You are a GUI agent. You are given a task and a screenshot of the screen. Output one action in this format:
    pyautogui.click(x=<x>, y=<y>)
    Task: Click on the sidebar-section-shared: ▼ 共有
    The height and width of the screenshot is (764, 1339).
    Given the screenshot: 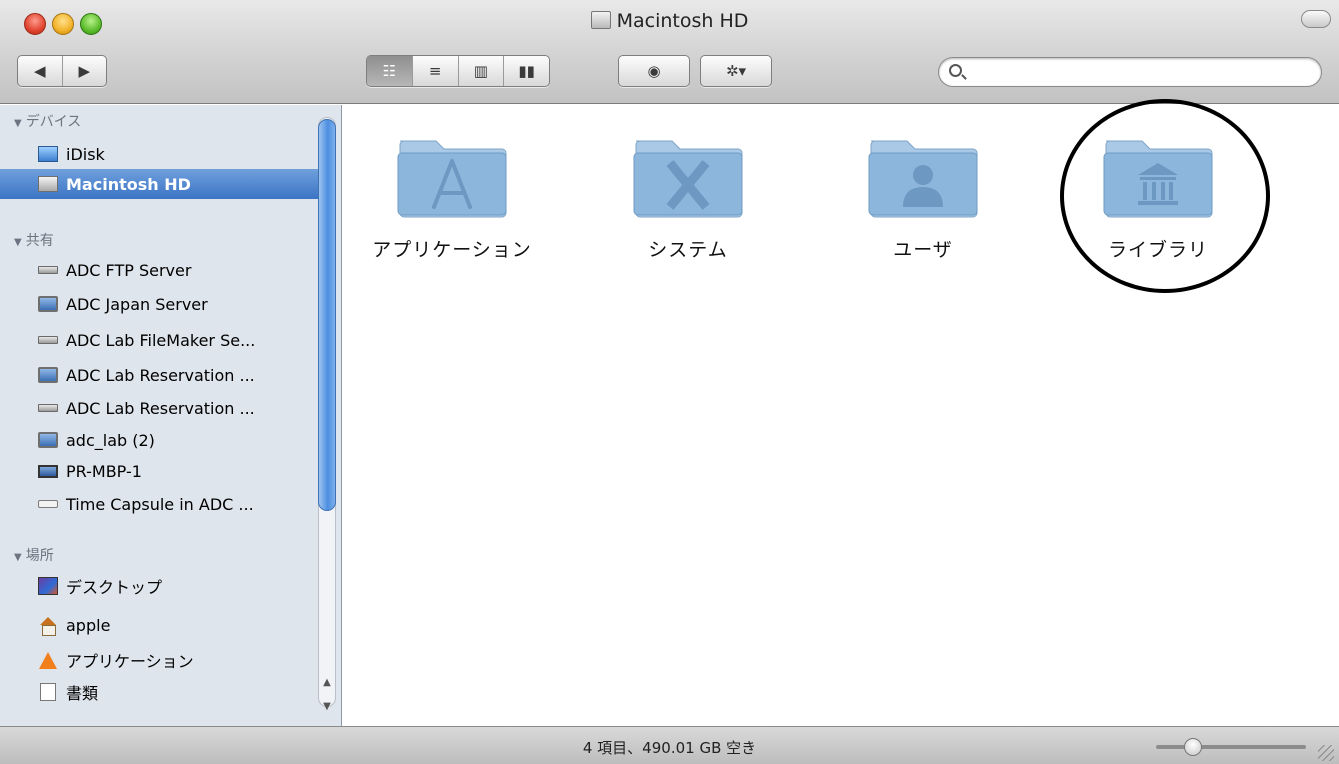 What is the action you would take?
    pyautogui.click(x=34, y=240)
    